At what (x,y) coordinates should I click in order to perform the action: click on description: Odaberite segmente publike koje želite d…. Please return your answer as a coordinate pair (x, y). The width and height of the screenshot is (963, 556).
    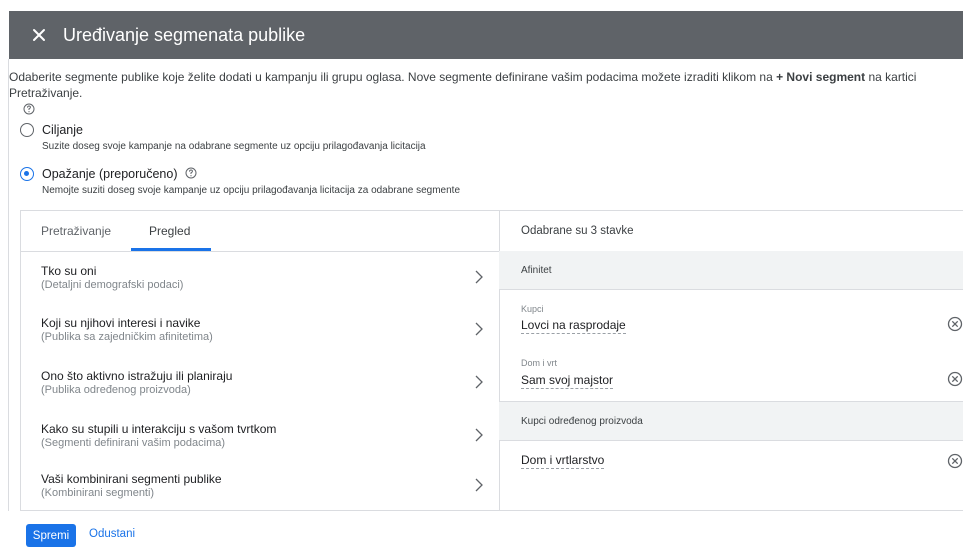
    Looking at the image, I should click on (484, 94).